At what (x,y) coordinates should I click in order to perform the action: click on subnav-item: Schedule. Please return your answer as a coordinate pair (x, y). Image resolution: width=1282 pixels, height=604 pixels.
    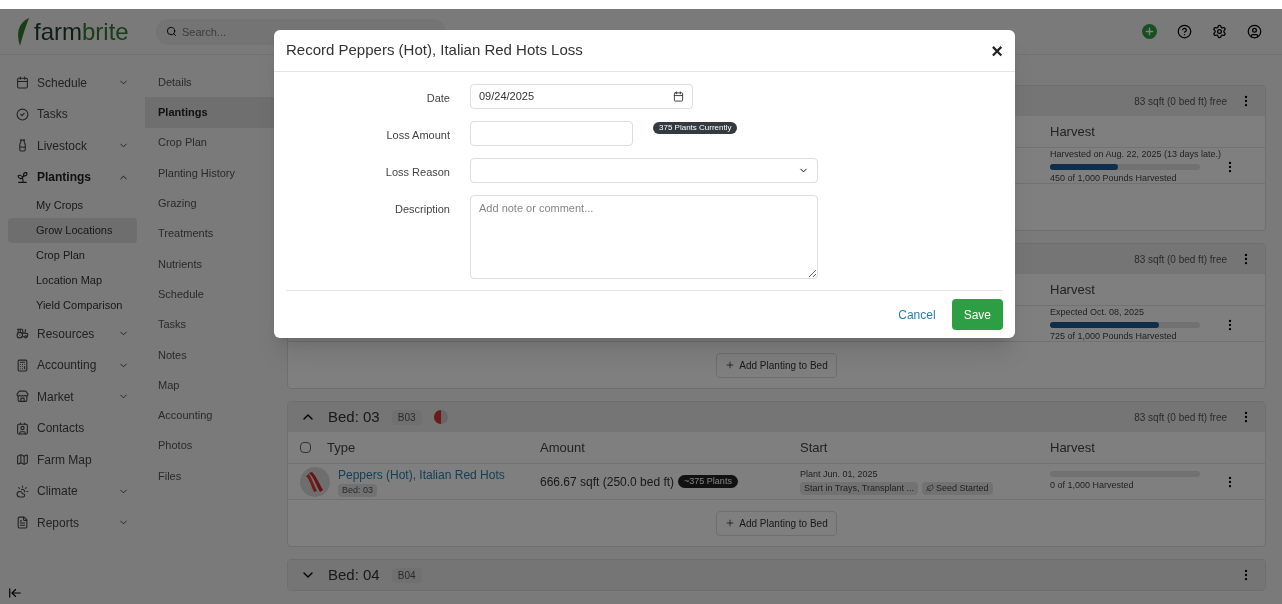
    Looking at the image, I should click on (210, 294).